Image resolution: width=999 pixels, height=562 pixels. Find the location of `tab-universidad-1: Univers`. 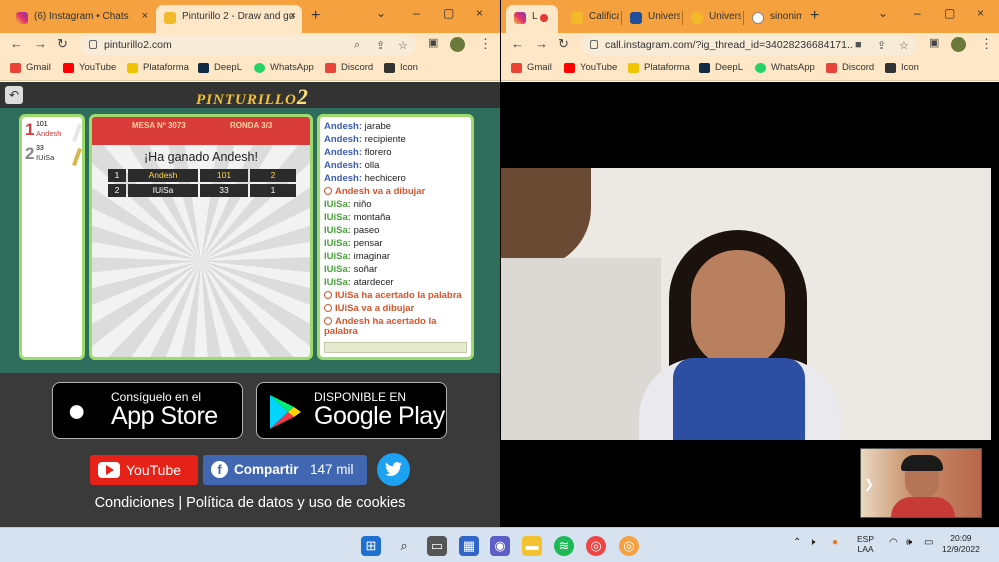

tab-universidad-1: Univers is located at coordinates (651, 19).